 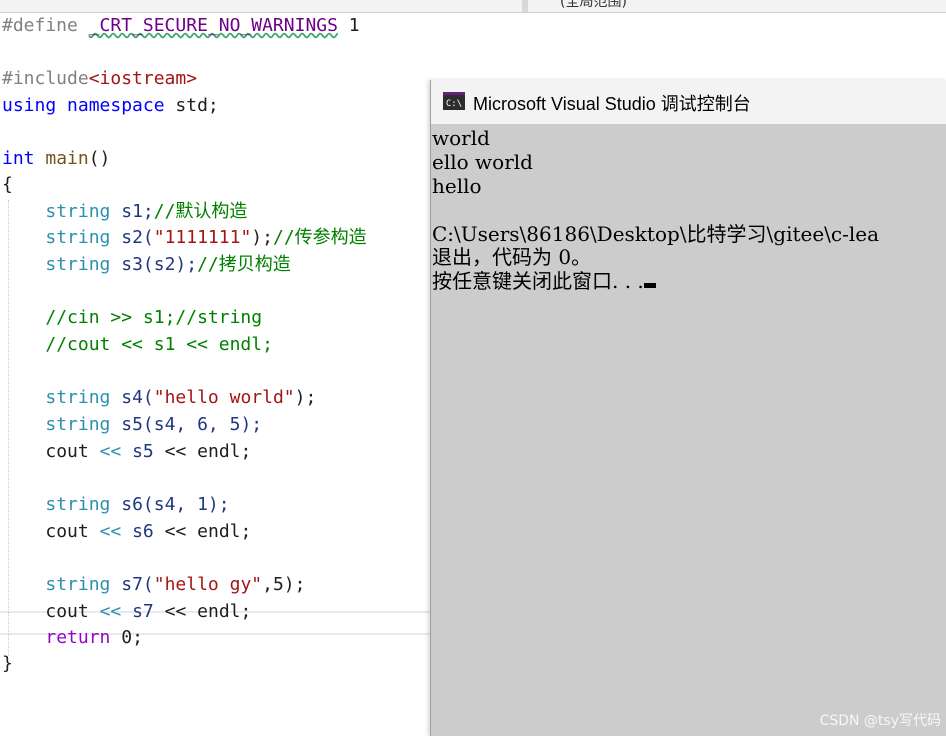 What do you see at coordinates (461, 138) in the screenshot?
I see `console-output-line: world` at bounding box center [461, 138].